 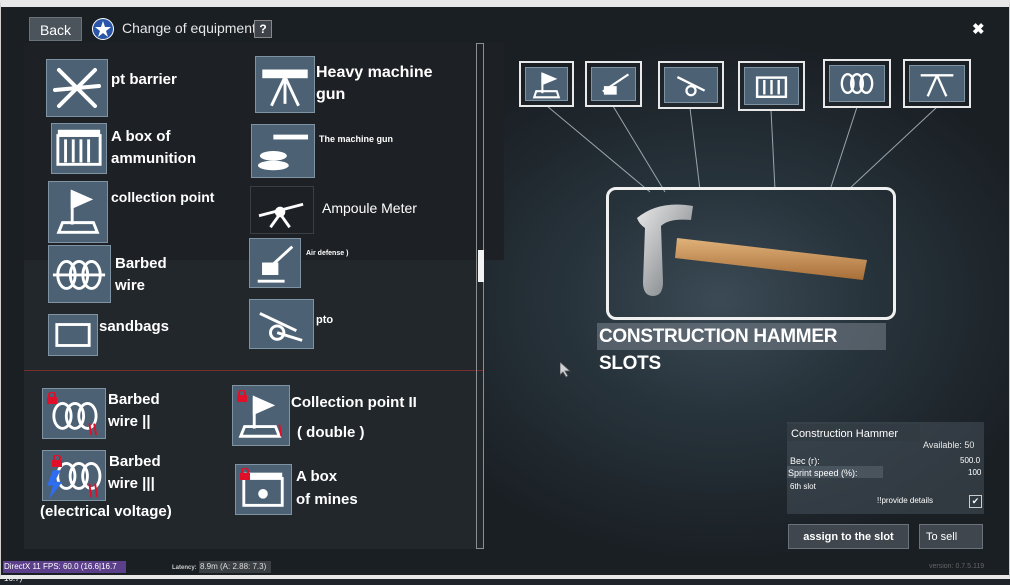 I want to click on locked-item-label: A box, so click(x=317, y=476).